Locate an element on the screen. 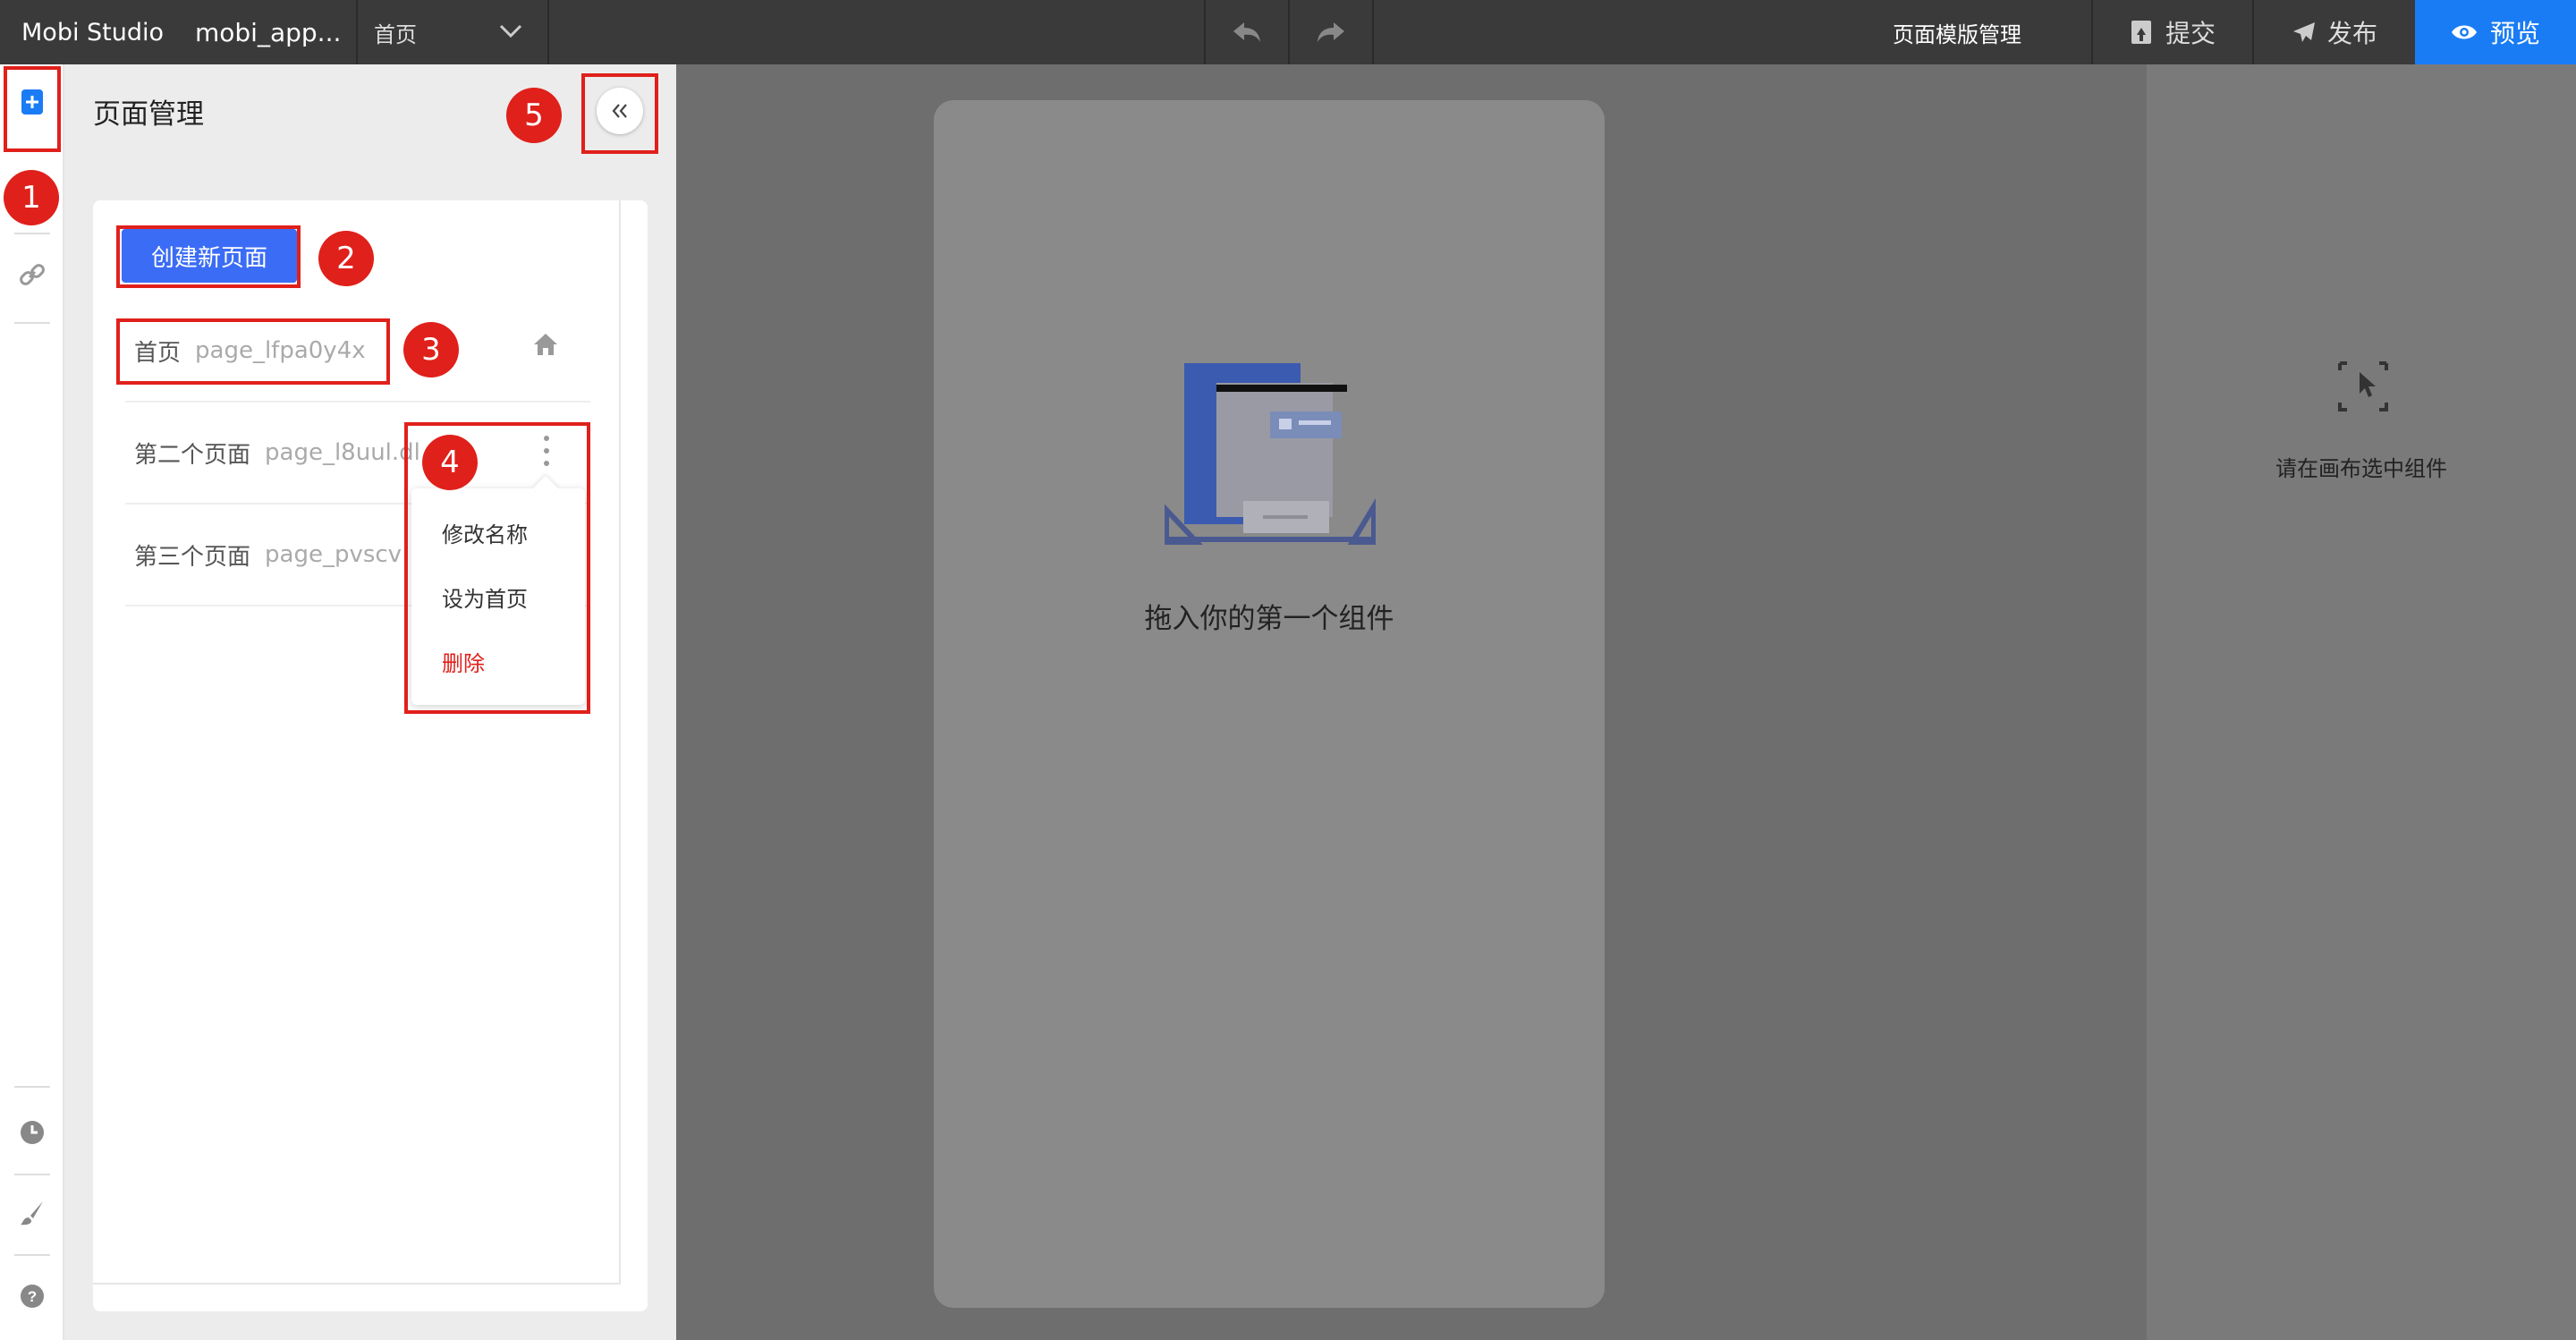  preview-label: 预览 is located at coordinates (2514, 33).